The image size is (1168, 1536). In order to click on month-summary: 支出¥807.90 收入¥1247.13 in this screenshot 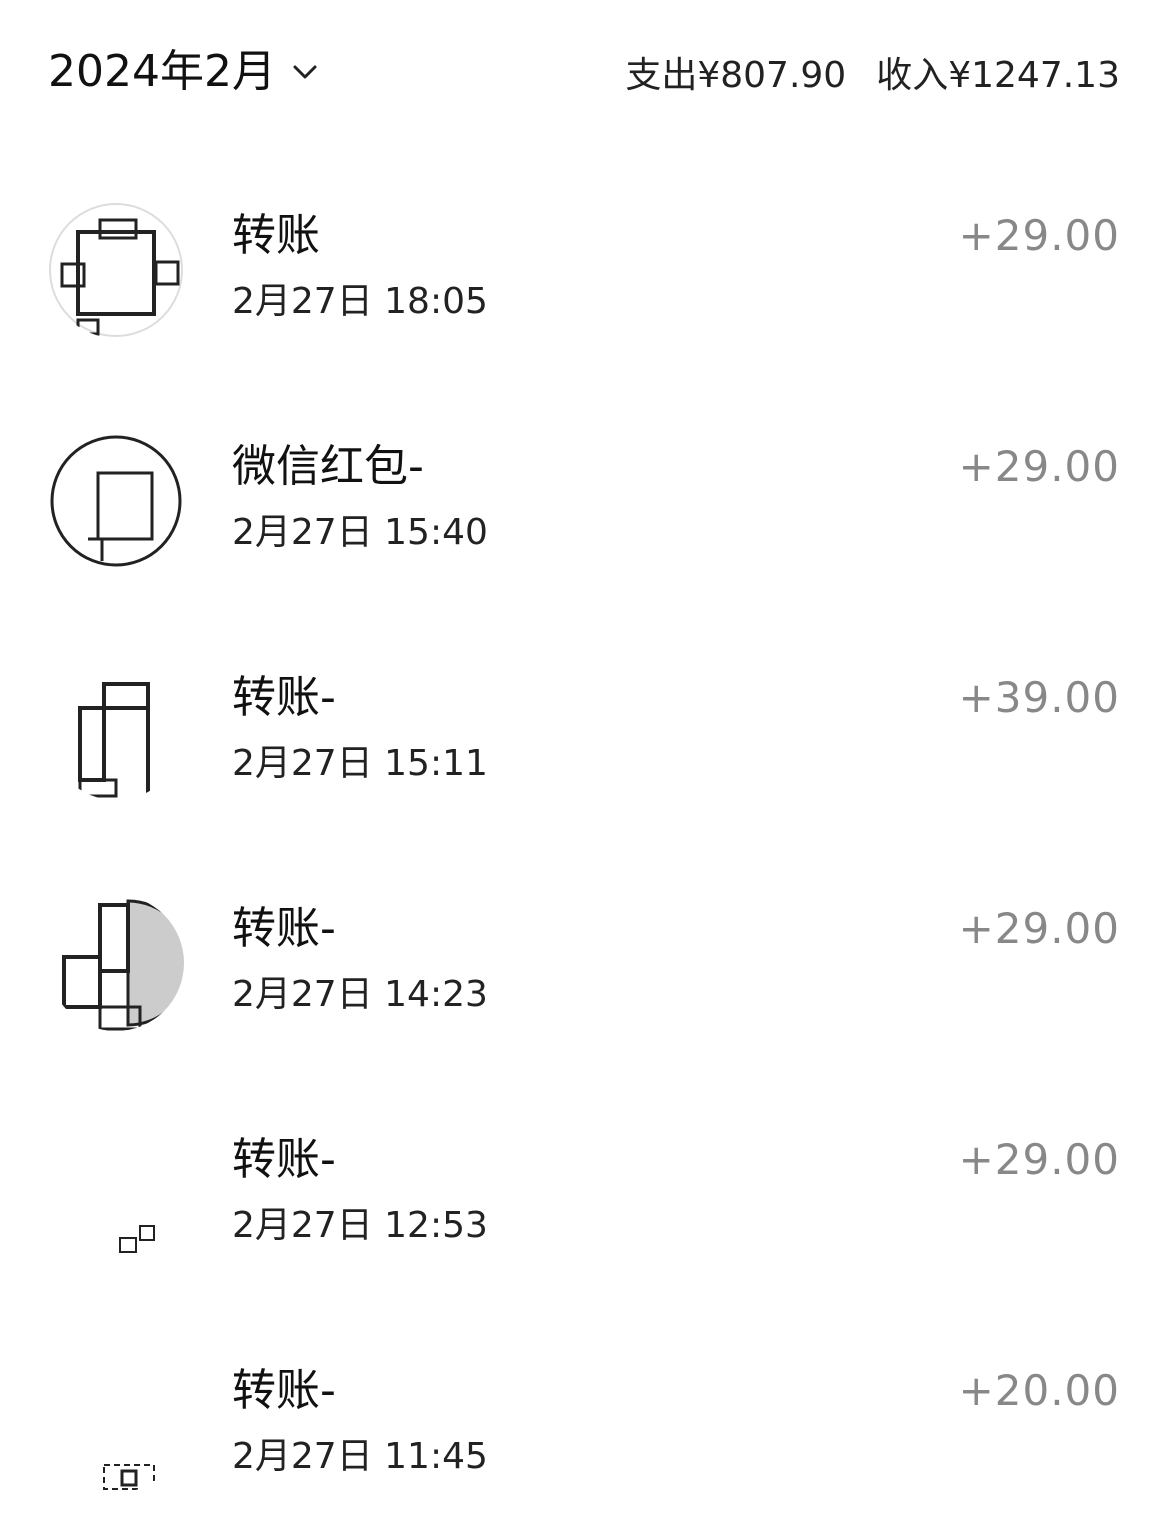, I will do `click(872, 72)`.